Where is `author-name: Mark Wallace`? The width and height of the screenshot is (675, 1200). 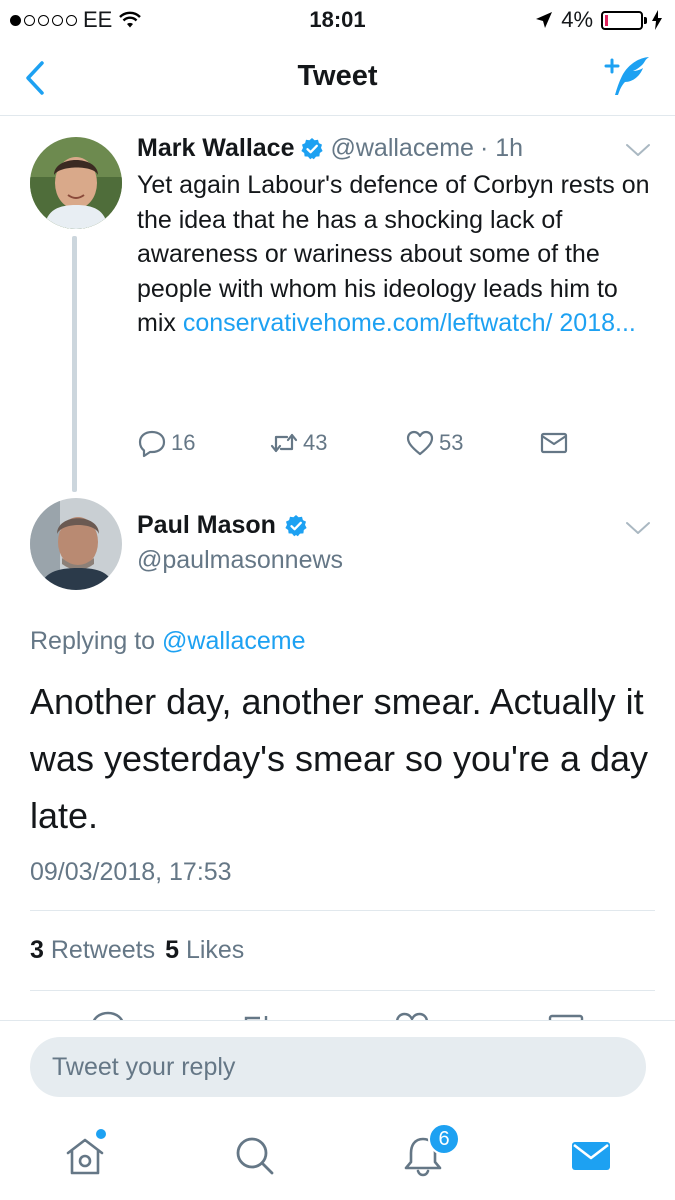
author-name: Mark Wallace is located at coordinates (215, 148).